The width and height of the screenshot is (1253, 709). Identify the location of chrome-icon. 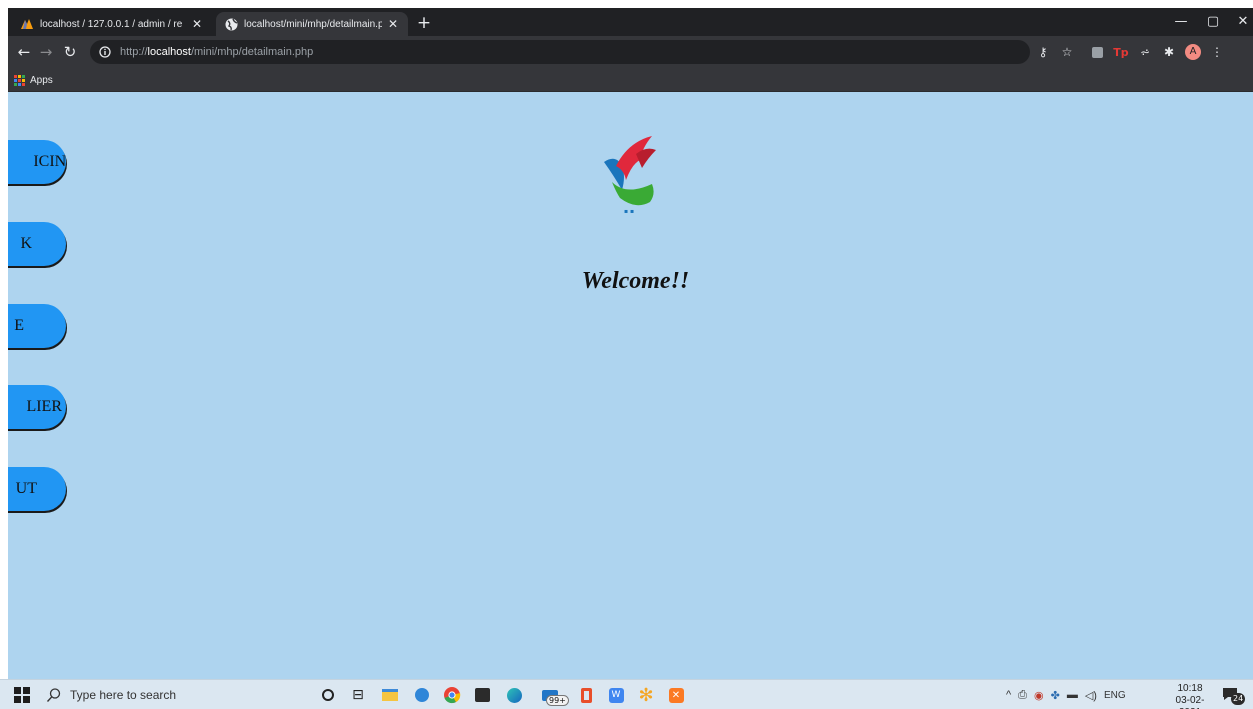
(452, 695).